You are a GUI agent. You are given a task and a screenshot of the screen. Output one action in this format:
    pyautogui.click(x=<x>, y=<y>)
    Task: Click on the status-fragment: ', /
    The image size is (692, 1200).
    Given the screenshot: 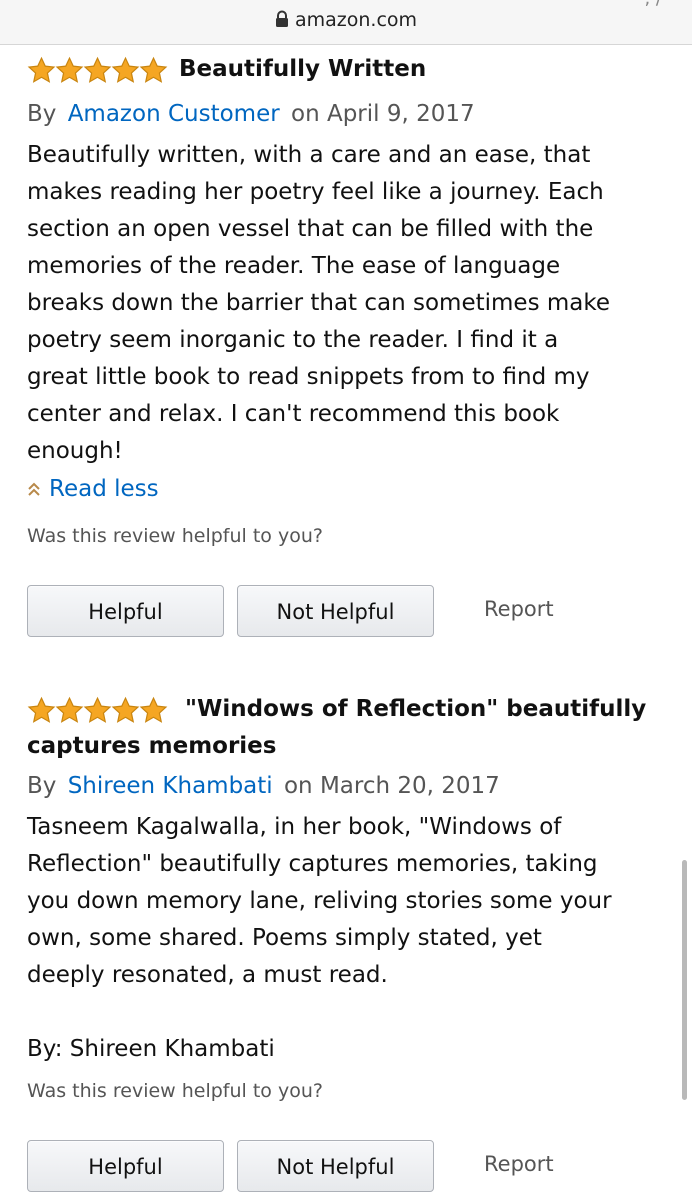 What is the action you would take?
    pyautogui.click(x=651, y=4)
    